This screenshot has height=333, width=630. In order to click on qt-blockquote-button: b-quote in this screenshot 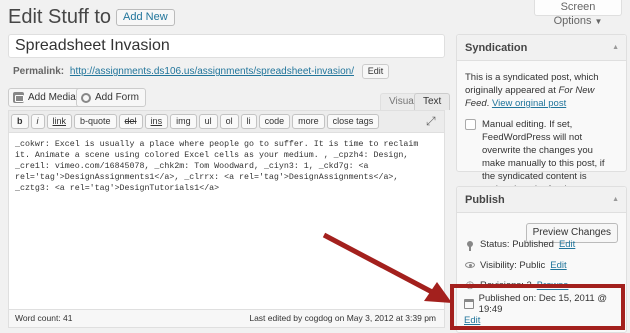, I will do `click(95, 121)`.